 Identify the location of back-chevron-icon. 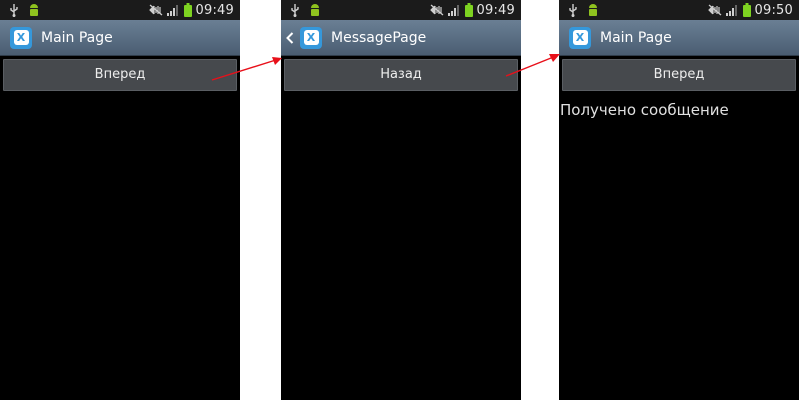
(291, 37).